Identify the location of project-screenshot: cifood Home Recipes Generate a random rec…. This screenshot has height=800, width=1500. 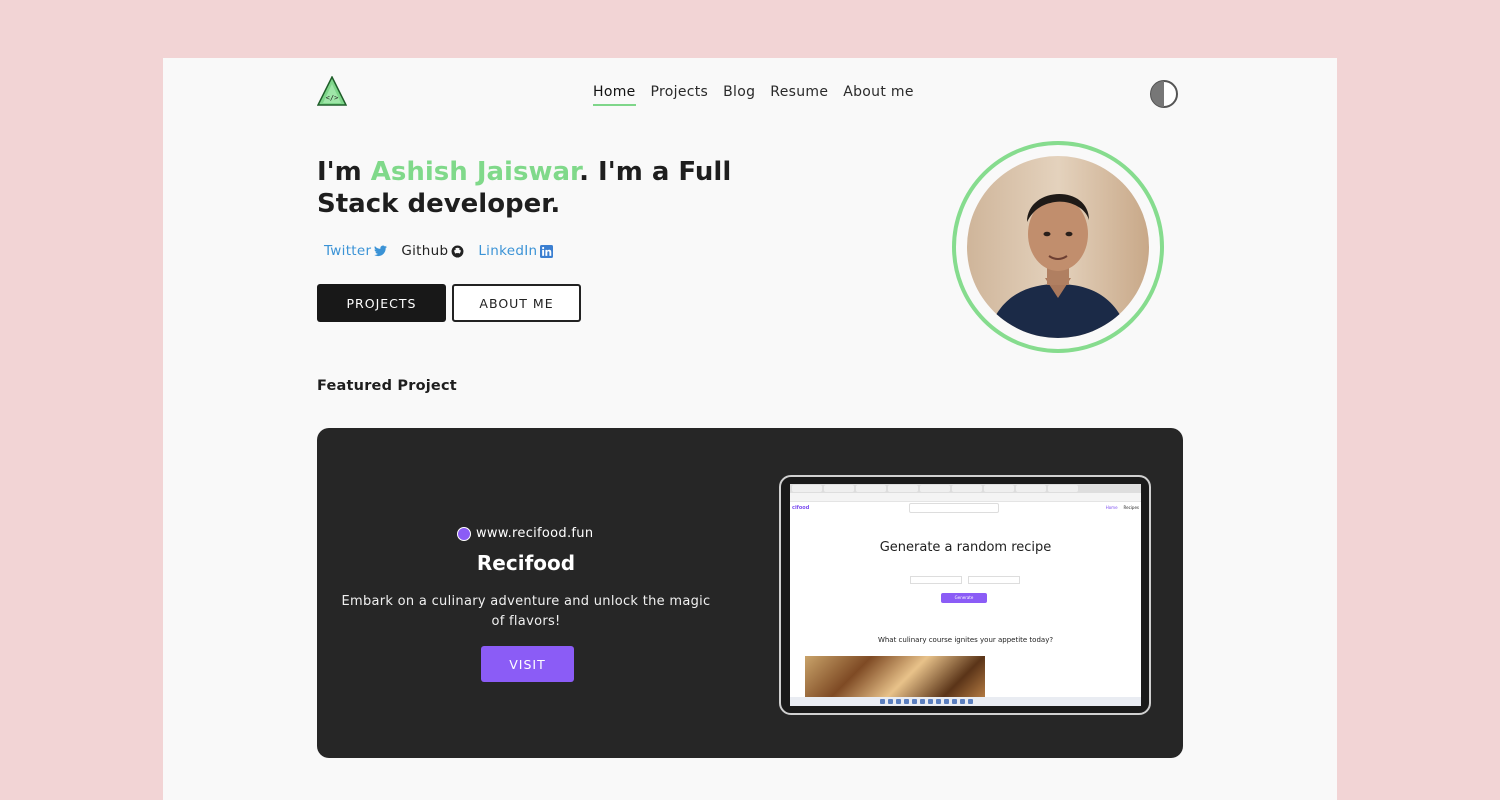
(965, 595).